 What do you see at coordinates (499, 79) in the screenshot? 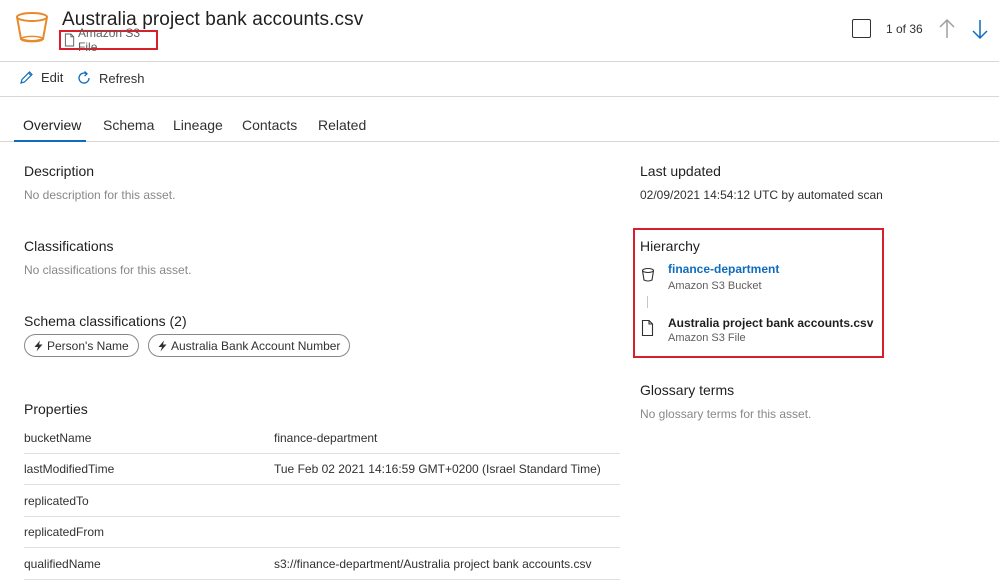
I see `command-bar: Edit Refresh` at bounding box center [499, 79].